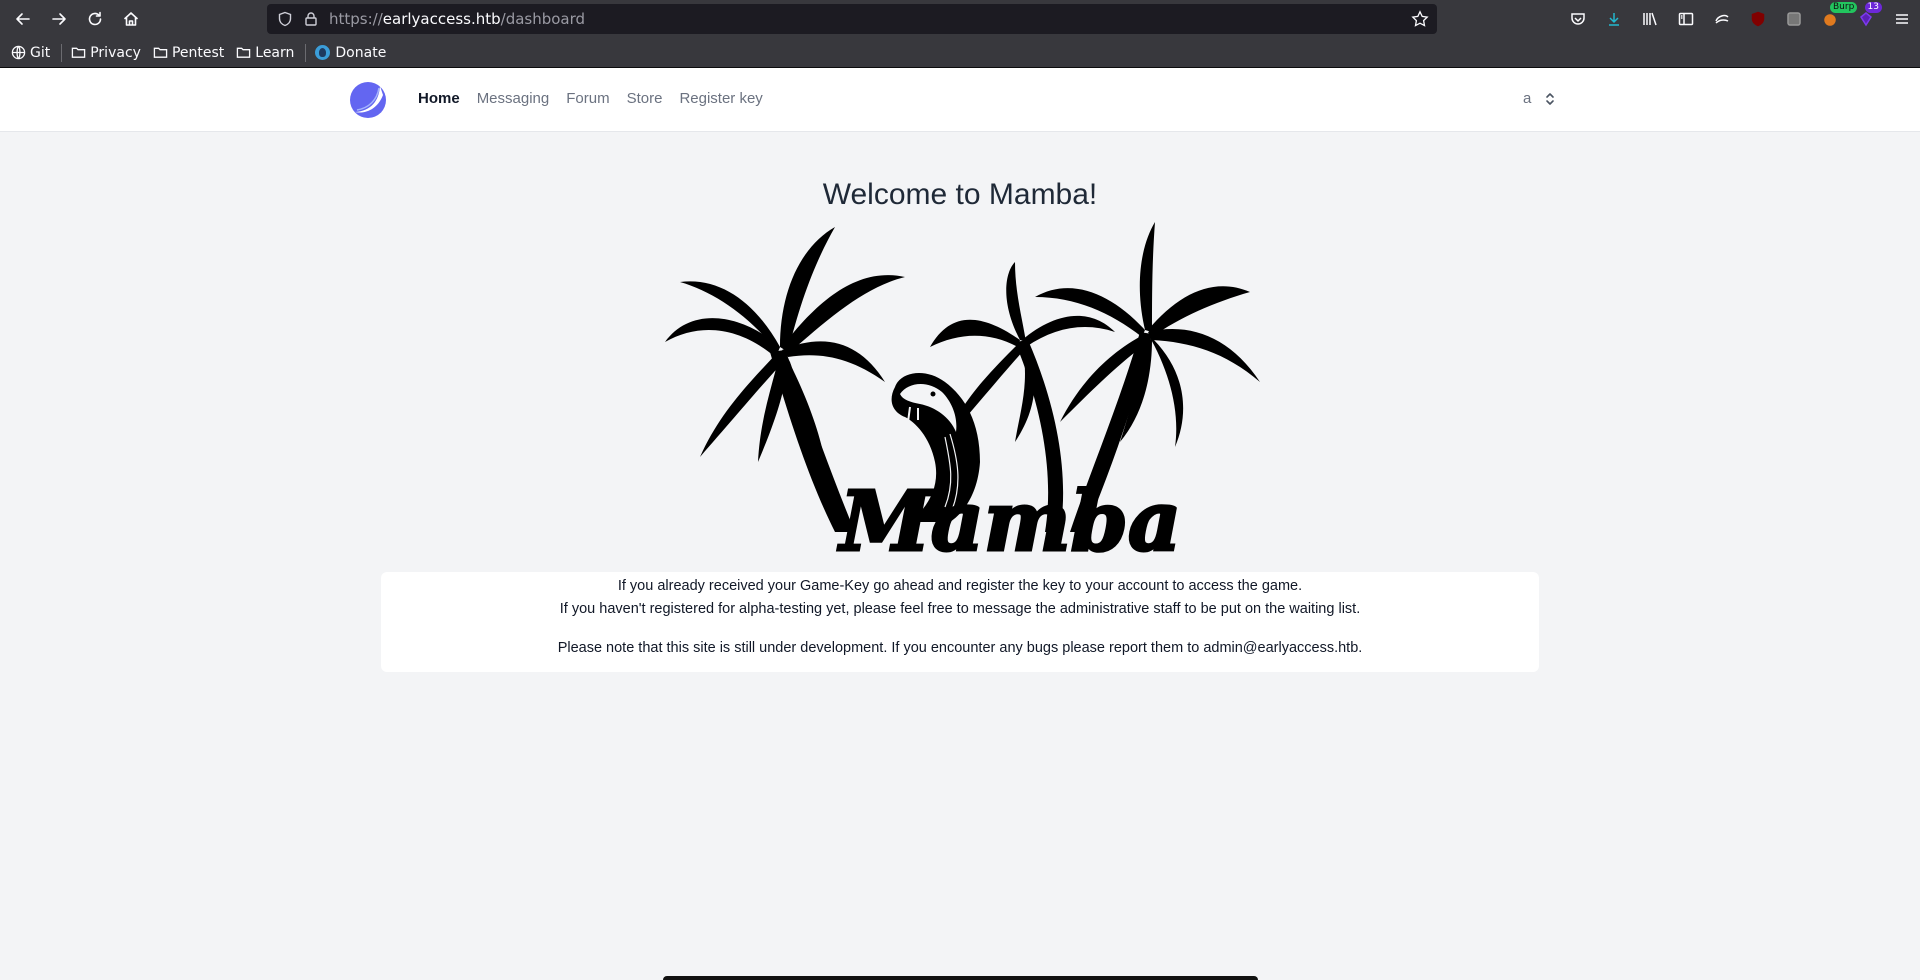 The width and height of the screenshot is (1920, 980). I want to click on username: a, so click(1527, 98).